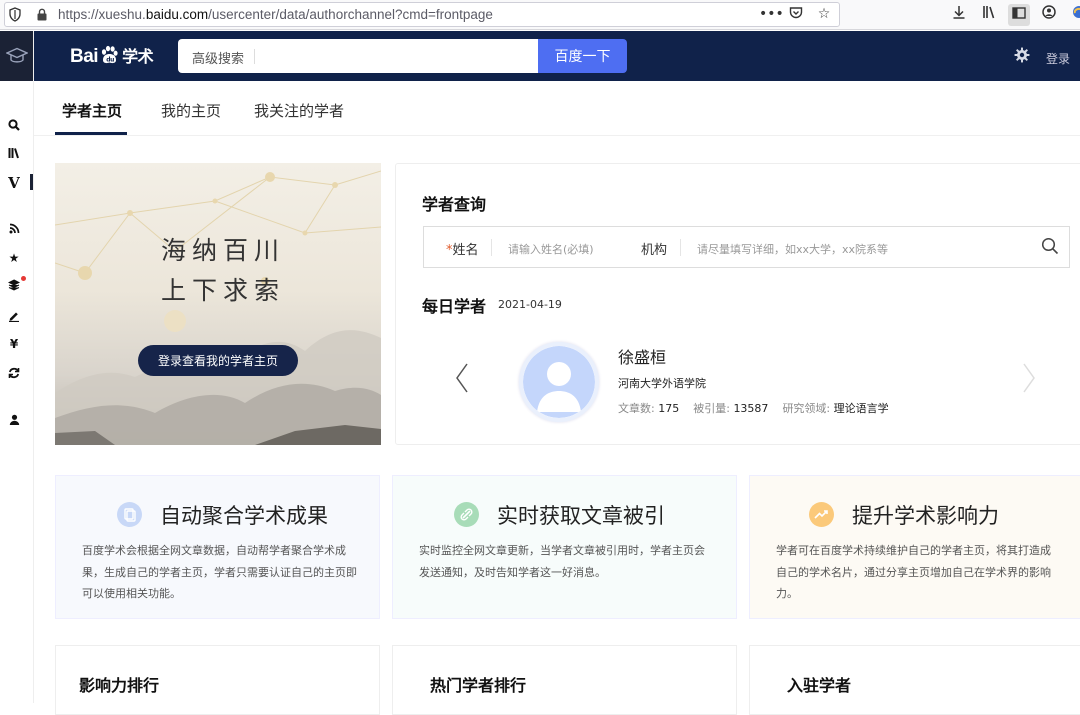 Image resolution: width=1080 pixels, height=715 pixels. I want to click on graduation-cap-icon, so click(16, 55).